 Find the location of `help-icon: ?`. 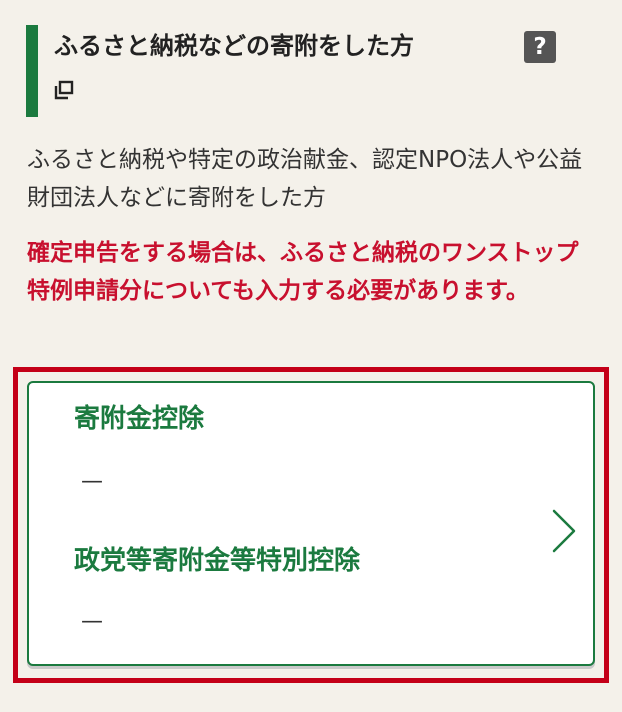

help-icon: ? is located at coordinates (540, 47).